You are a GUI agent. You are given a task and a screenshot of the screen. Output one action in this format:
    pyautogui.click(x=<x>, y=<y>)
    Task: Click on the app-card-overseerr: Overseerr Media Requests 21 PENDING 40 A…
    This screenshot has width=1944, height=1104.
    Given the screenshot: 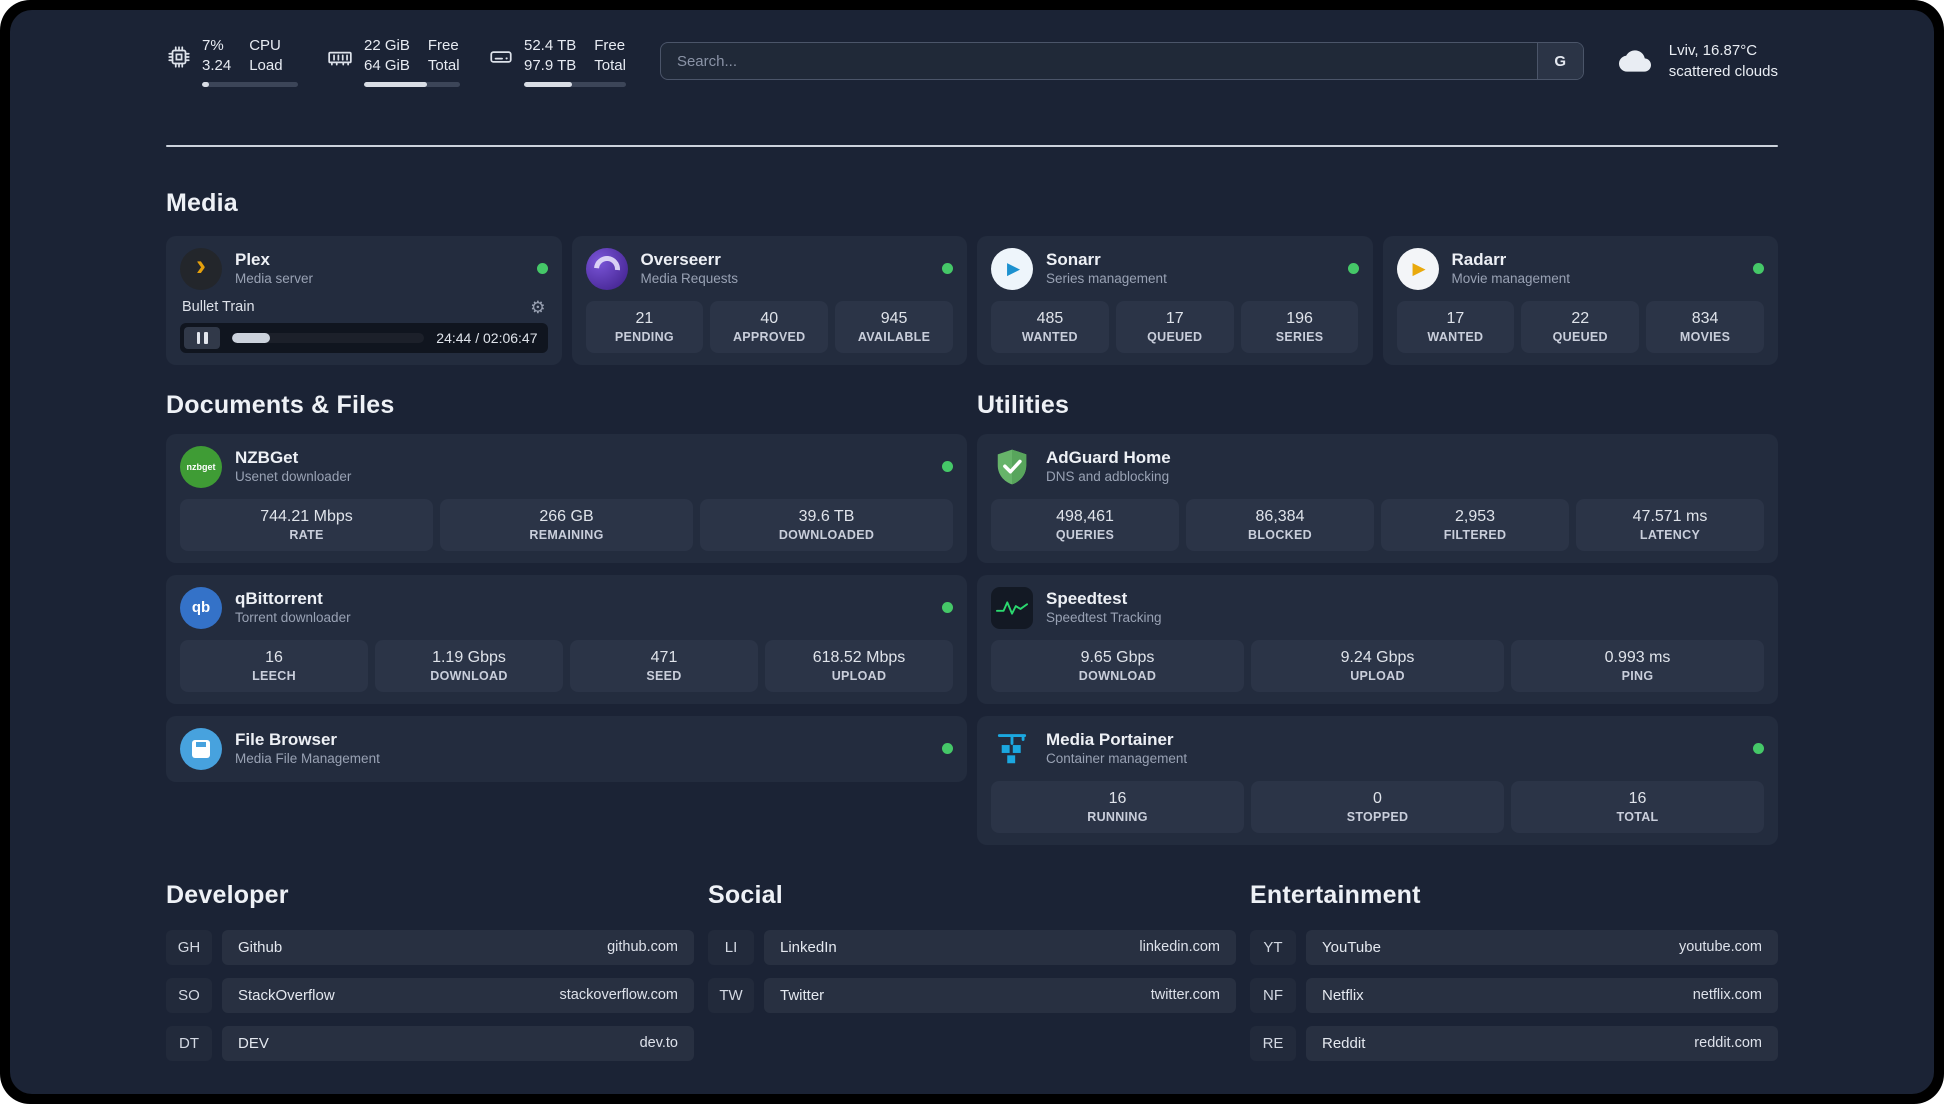 What is the action you would take?
    pyautogui.click(x=769, y=300)
    